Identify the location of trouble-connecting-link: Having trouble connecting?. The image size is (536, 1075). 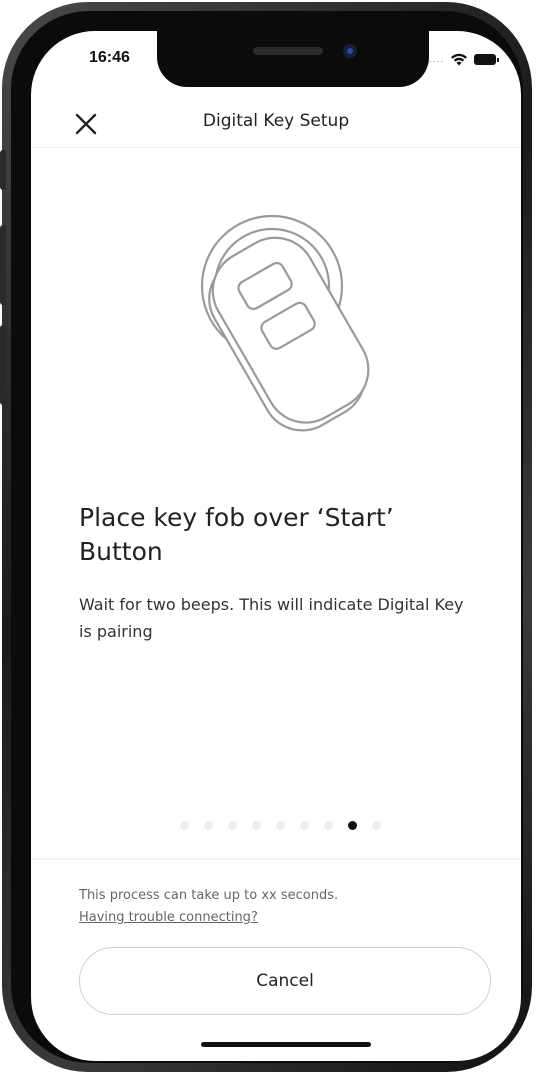
(168, 917).